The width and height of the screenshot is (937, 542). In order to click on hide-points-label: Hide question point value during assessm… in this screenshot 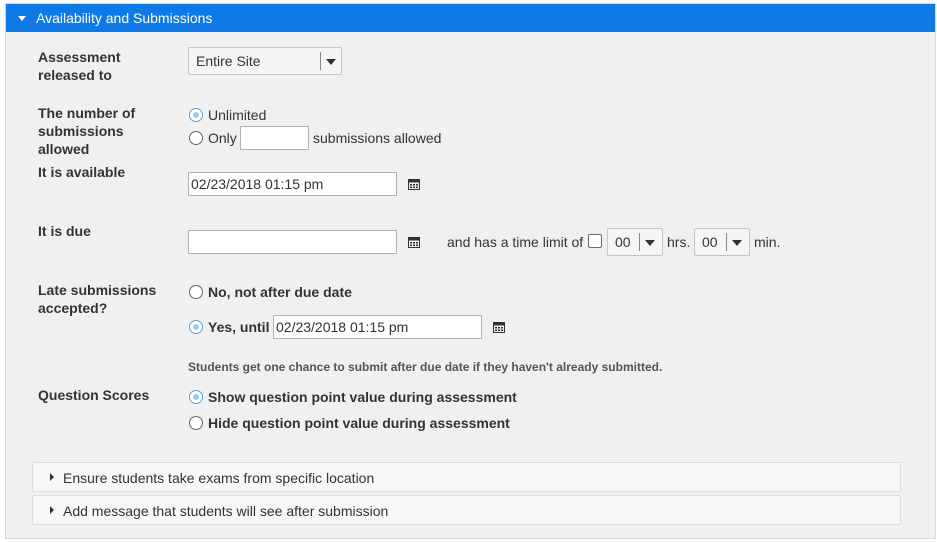, I will do `click(359, 423)`.